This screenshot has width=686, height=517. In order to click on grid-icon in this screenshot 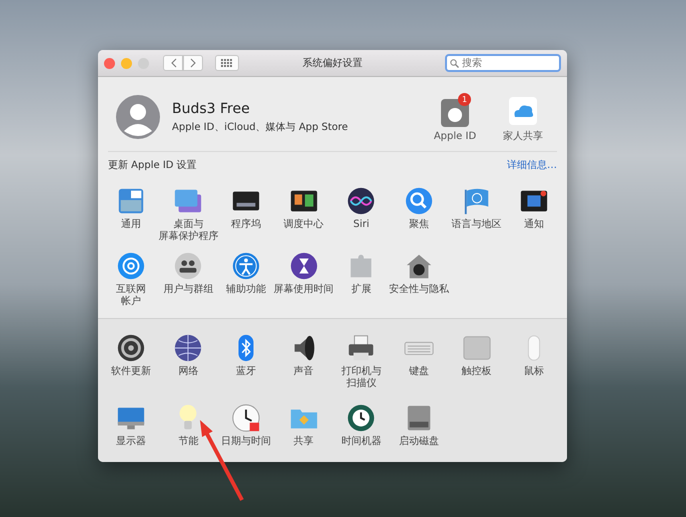, I will do `click(227, 63)`.